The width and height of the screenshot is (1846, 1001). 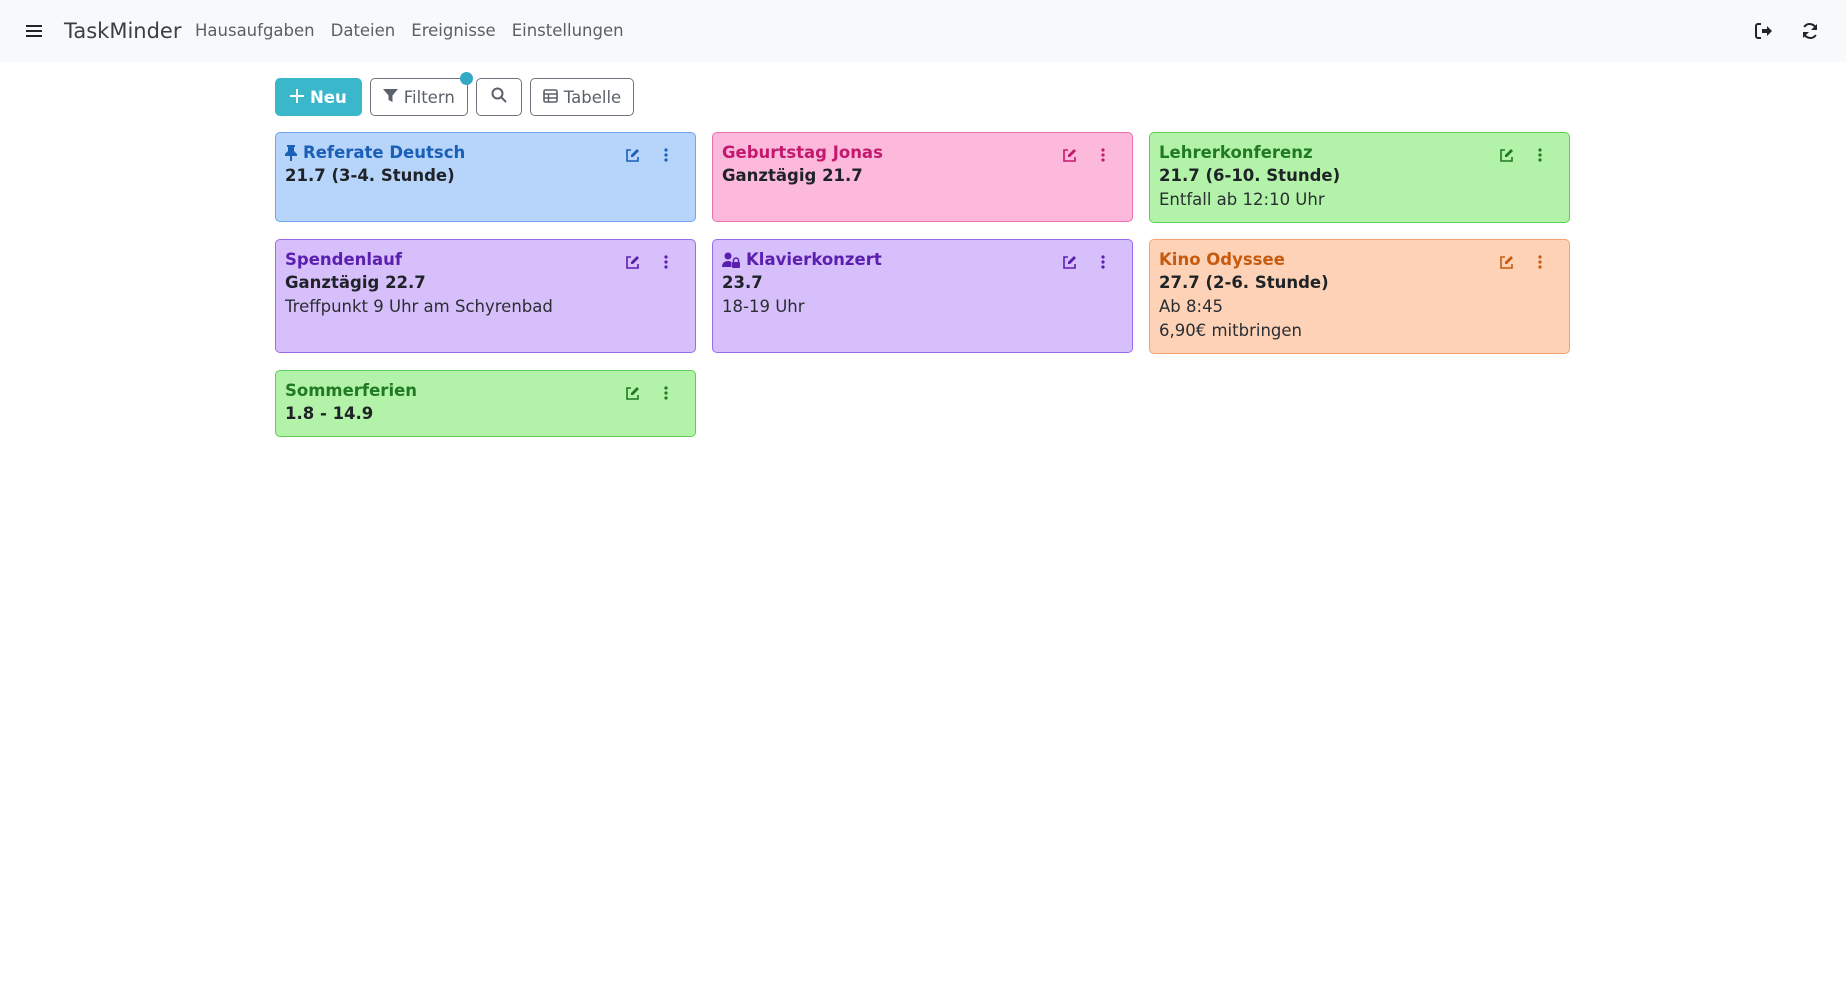 What do you see at coordinates (328, 97) in the screenshot?
I see `new-button-label: Neu` at bounding box center [328, 97].